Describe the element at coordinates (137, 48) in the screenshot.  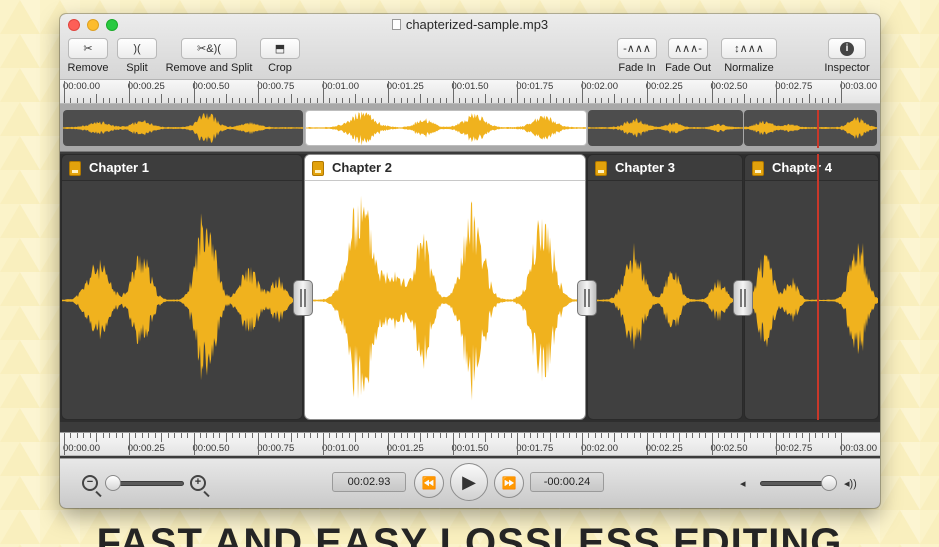
I see `split-button: )(` at that location.